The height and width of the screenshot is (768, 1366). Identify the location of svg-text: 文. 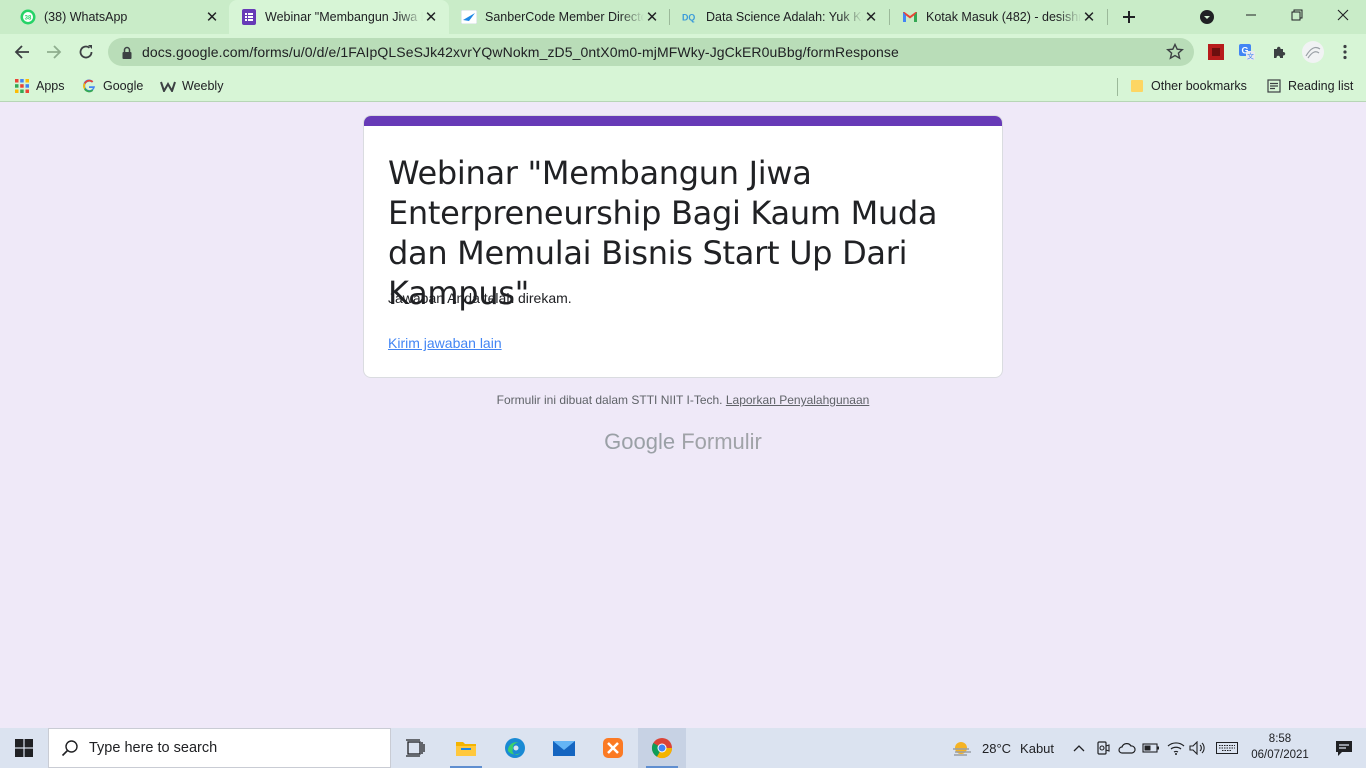
(1250, 56).